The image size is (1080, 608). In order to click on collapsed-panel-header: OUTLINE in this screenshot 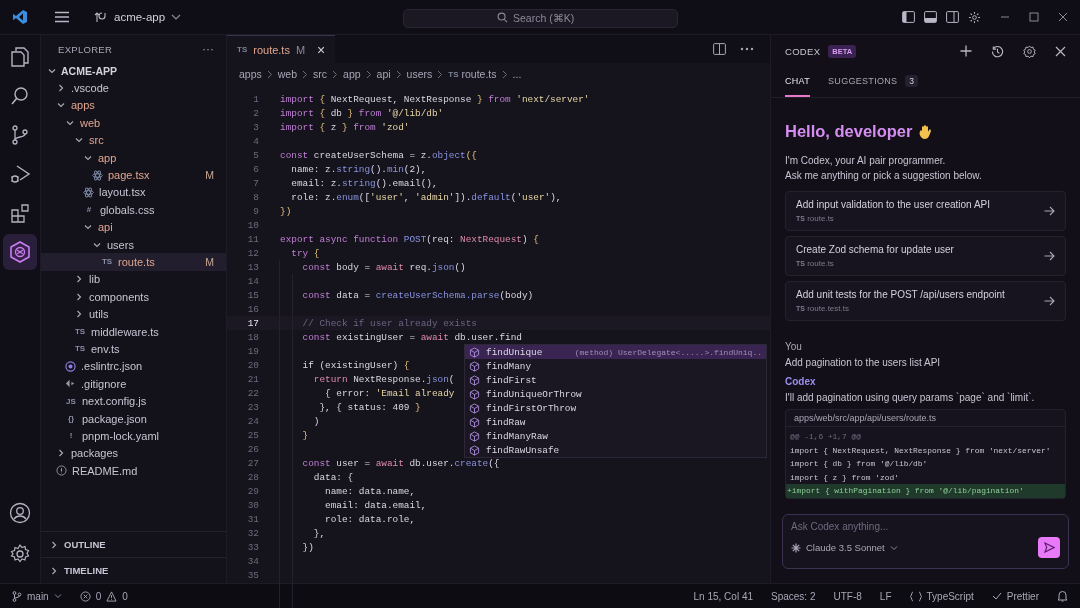, I will do `click(133, 544)`.